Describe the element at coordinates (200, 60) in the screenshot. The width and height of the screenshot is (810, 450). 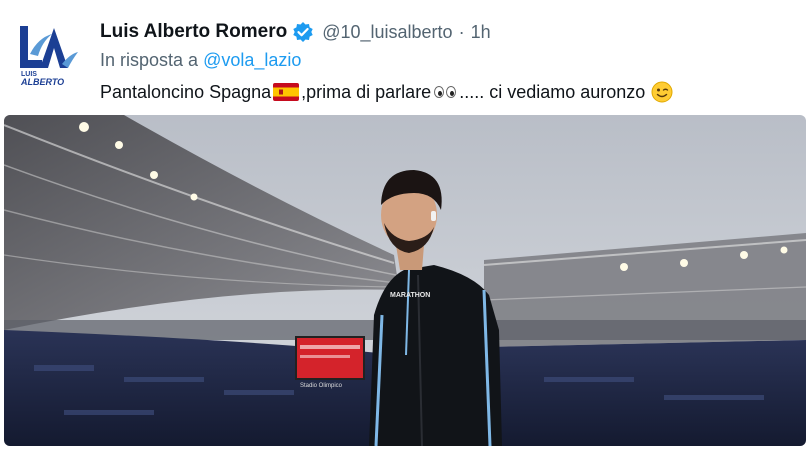
I see `reply-context: In risposta a @vola_lazio` at that location.